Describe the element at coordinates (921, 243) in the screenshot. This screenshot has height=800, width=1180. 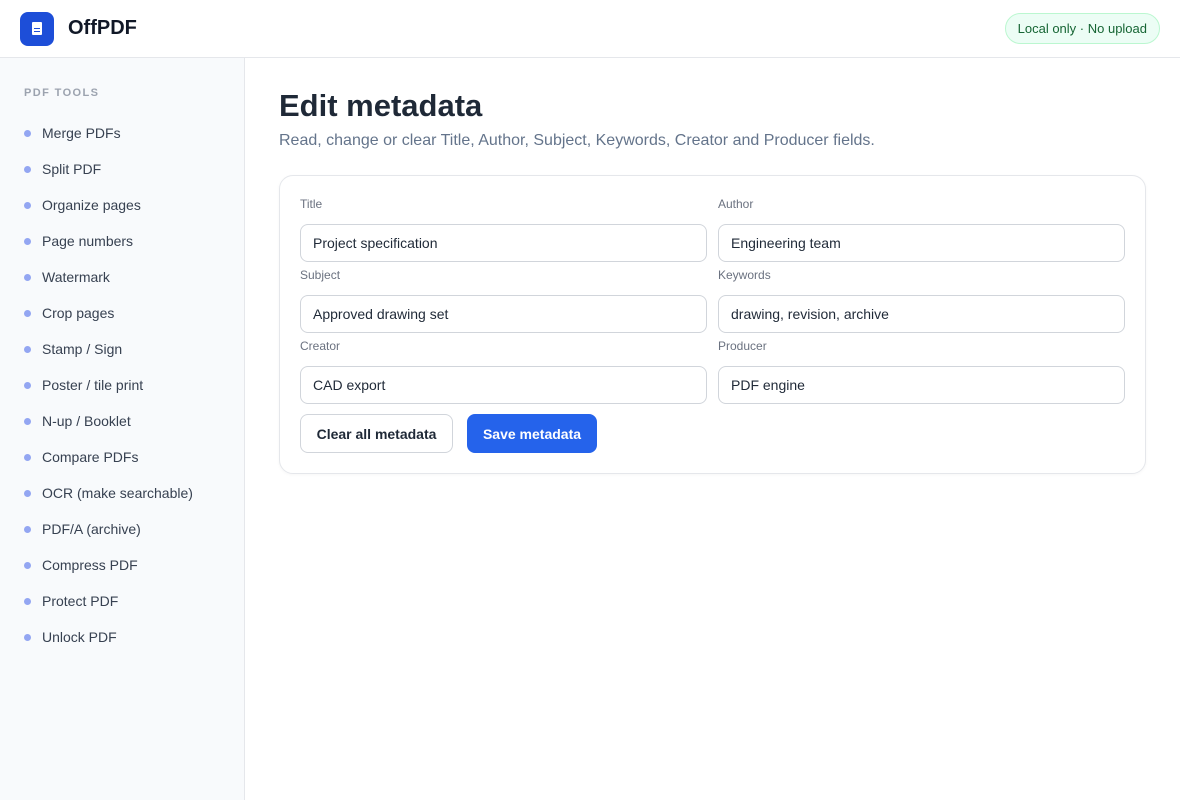
I see `author-input` at that location.